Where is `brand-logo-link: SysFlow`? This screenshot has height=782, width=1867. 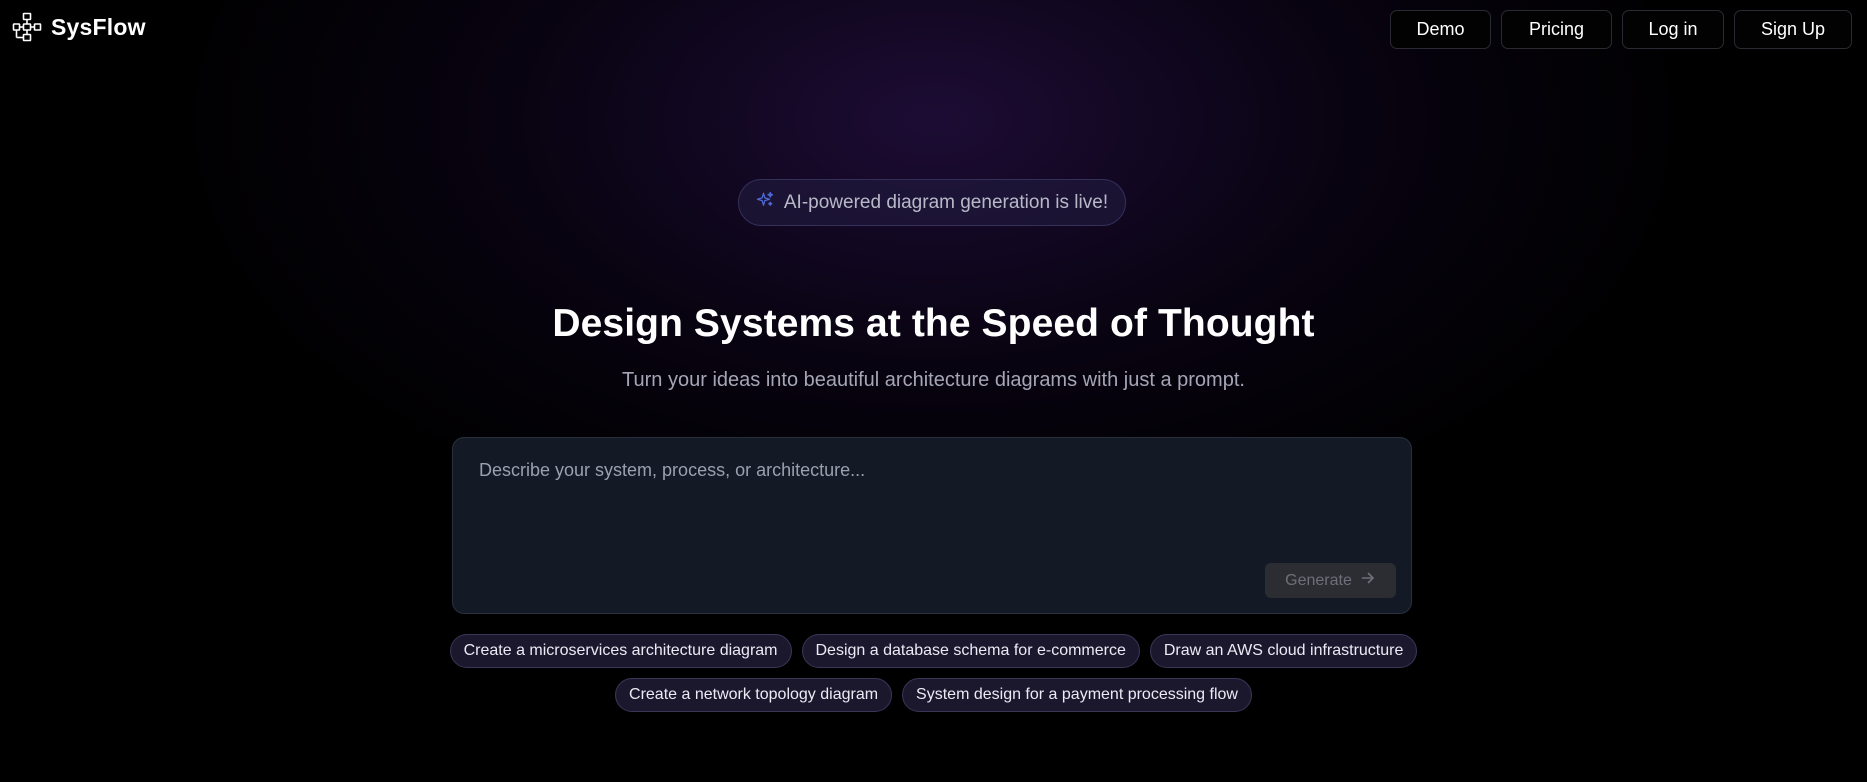
brand-logo-link: SysFlow is located at coordinates (79, 27).